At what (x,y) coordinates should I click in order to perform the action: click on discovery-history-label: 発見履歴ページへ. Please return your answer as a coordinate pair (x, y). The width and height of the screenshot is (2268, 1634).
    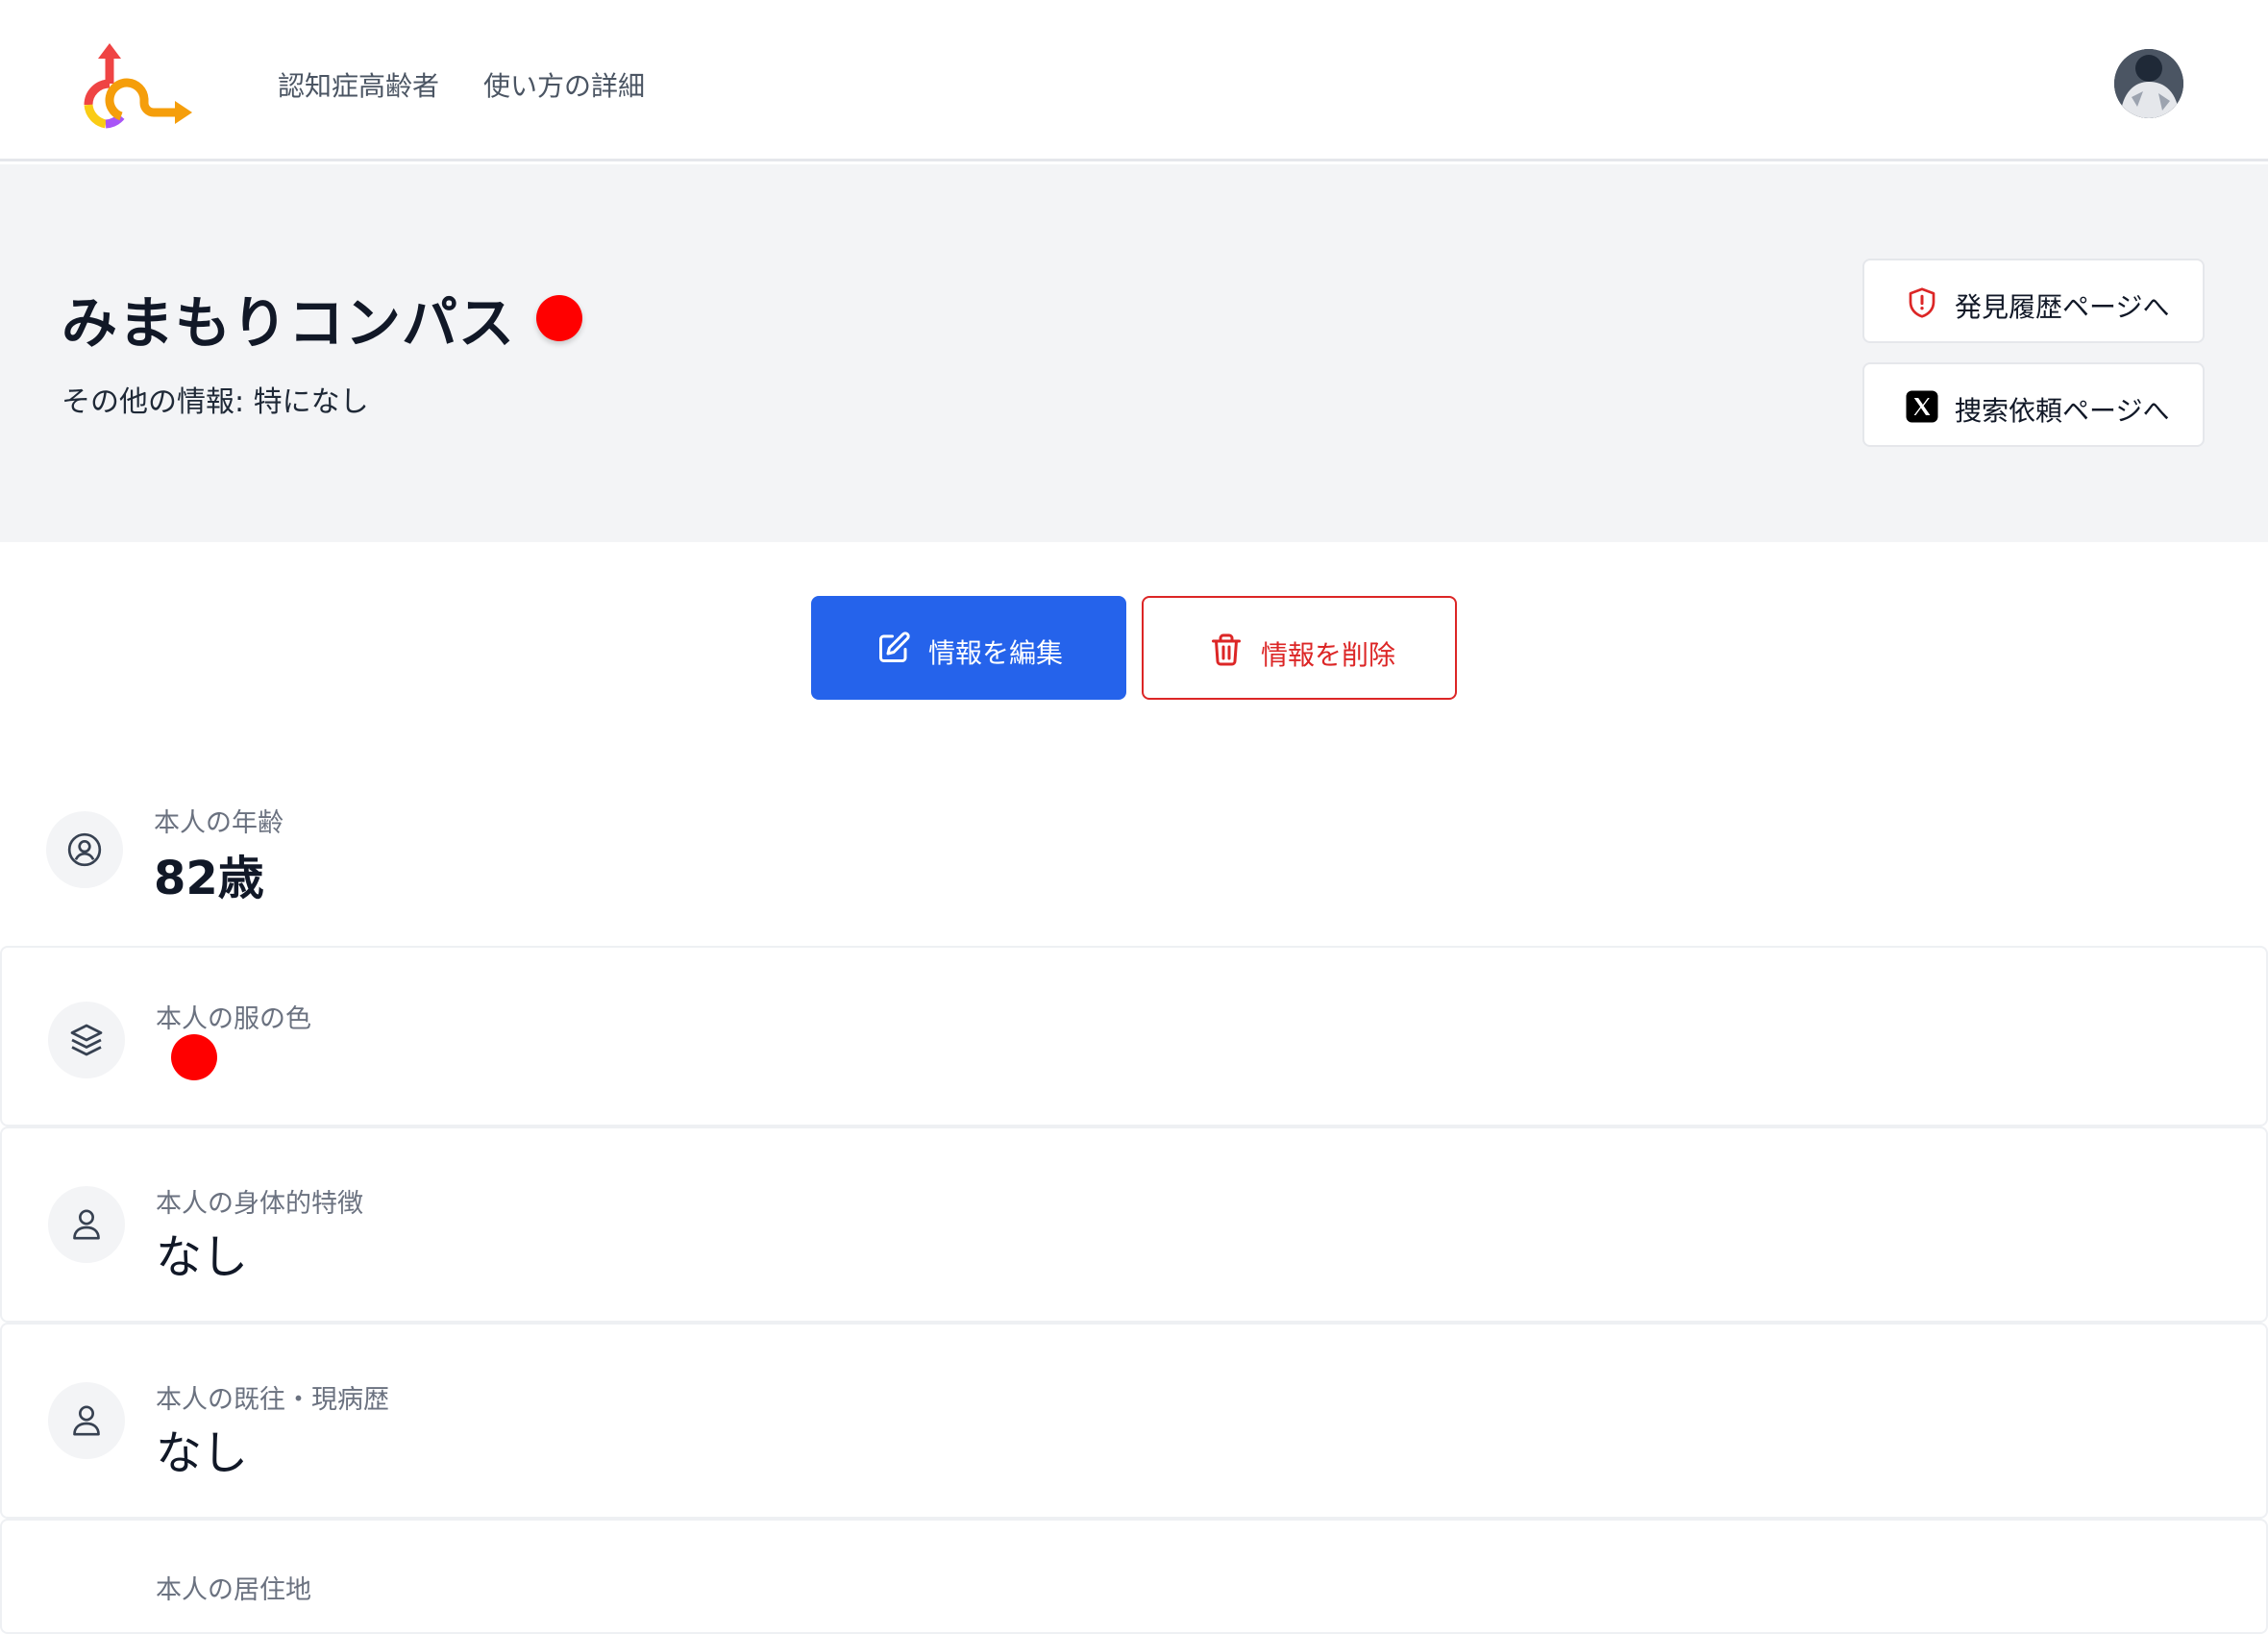
    Looking at the image, I should click on (2062, 307).